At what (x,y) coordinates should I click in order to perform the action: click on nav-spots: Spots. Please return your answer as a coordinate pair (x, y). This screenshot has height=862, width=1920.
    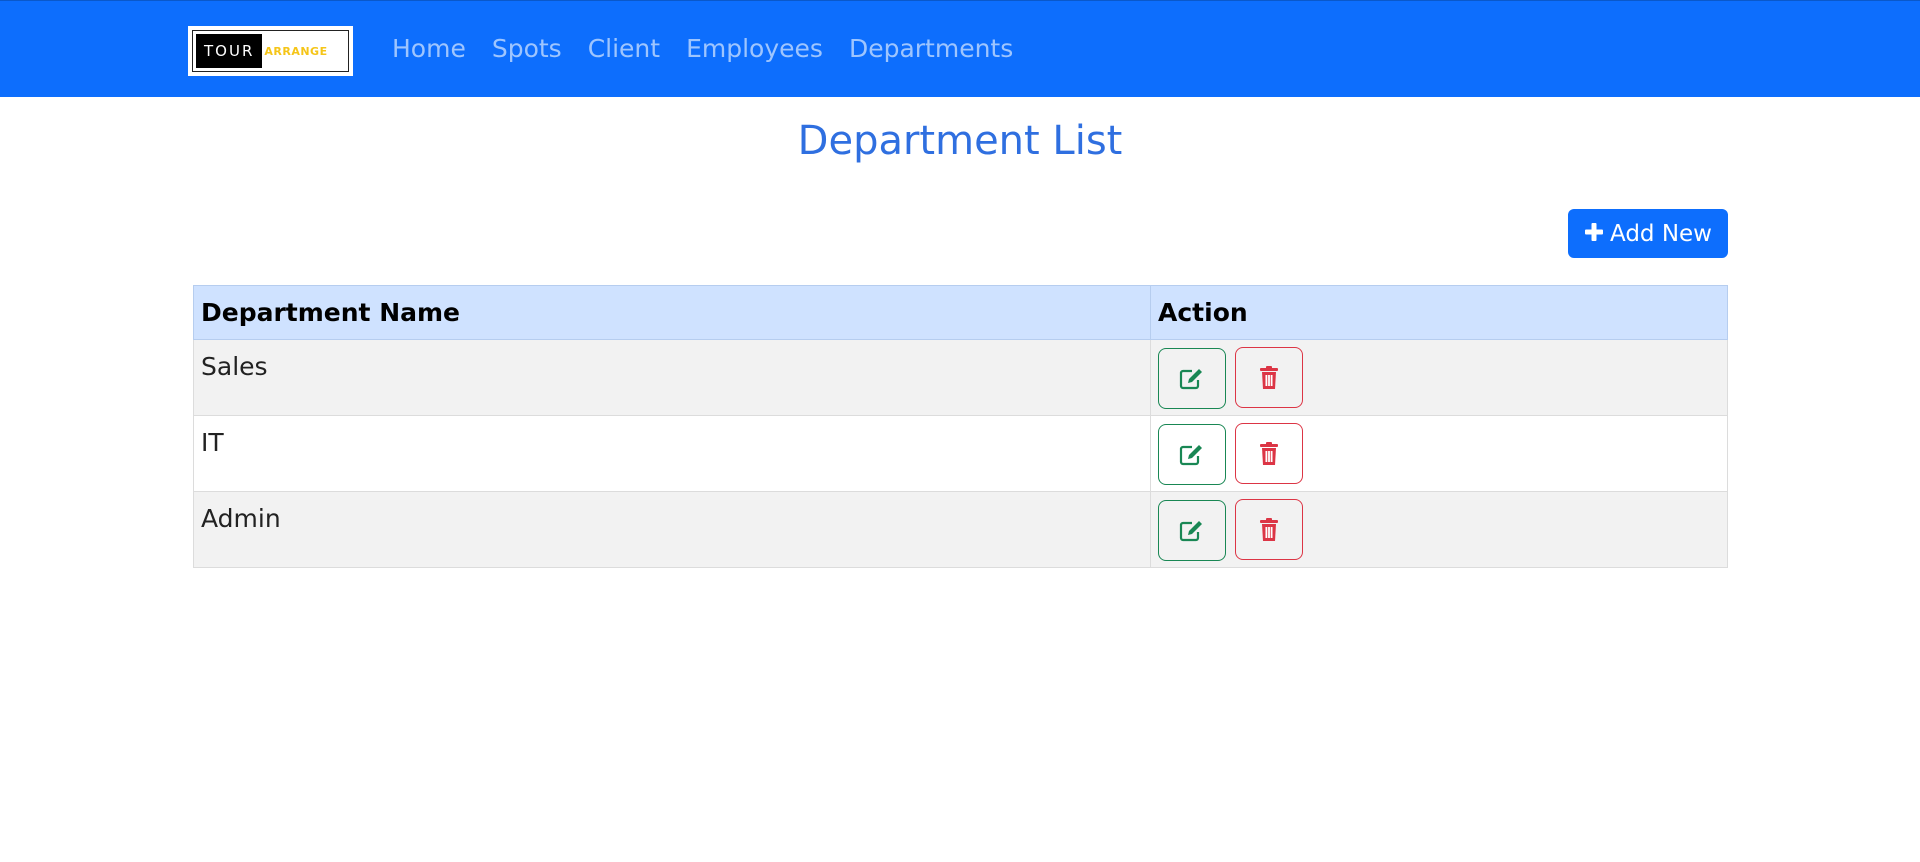
    Looking at the image, I should click on (527, 49).